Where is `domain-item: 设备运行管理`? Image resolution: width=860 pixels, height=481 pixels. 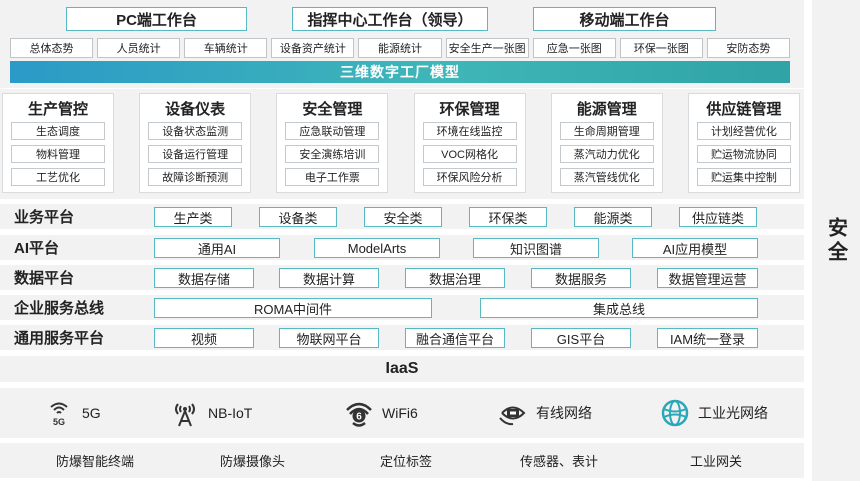 domain-item: 设备运行管理 is located at coordinates (195, 154).